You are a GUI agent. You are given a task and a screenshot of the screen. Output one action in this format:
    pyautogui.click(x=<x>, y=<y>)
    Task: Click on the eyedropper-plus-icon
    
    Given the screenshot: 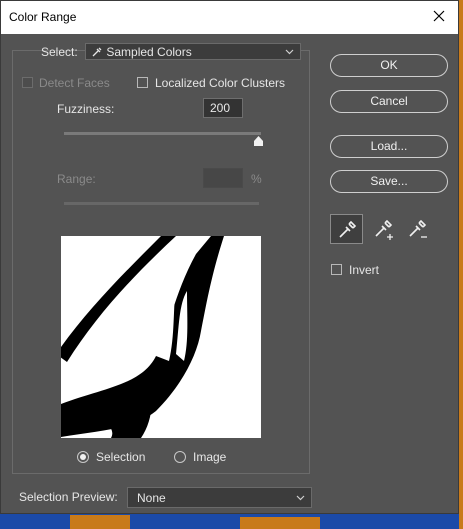 What is the action you would take?
    pyautogui.click(x=384, y=229)
    